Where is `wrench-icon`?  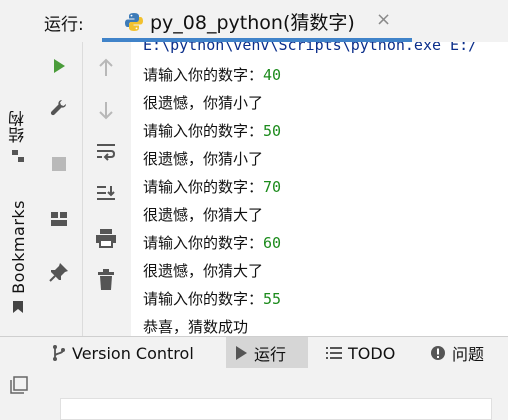
wrench-icon is located at coordinates (58, 108).